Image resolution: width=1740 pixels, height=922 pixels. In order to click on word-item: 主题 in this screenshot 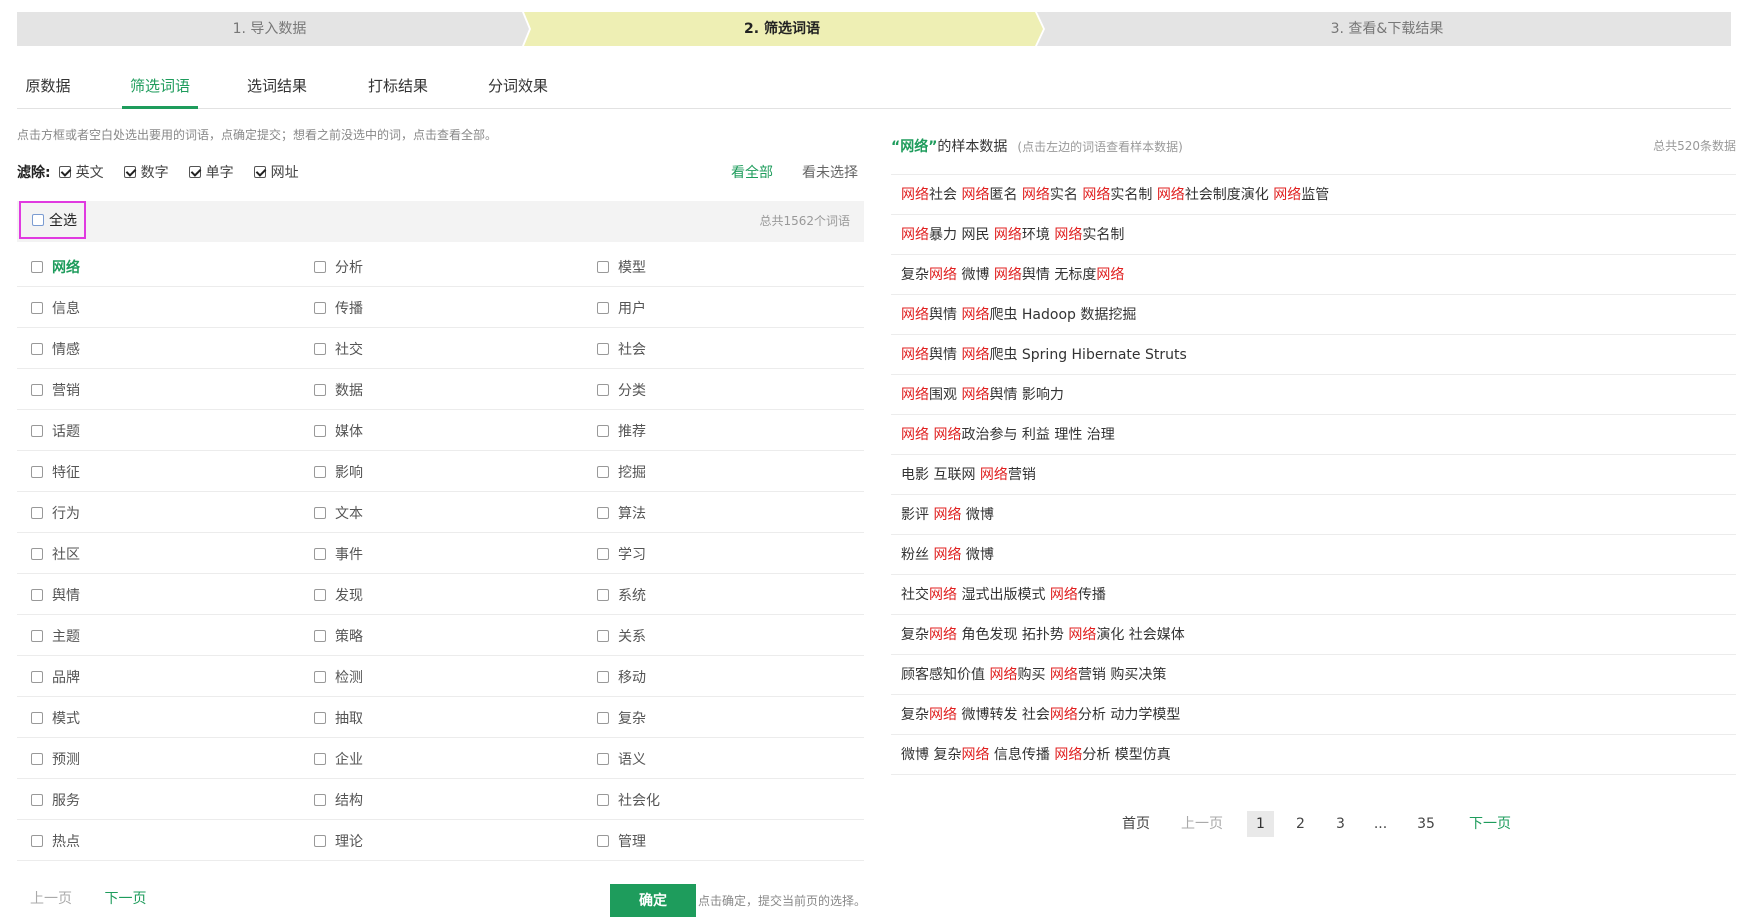, I will do `click(55, 635)`.